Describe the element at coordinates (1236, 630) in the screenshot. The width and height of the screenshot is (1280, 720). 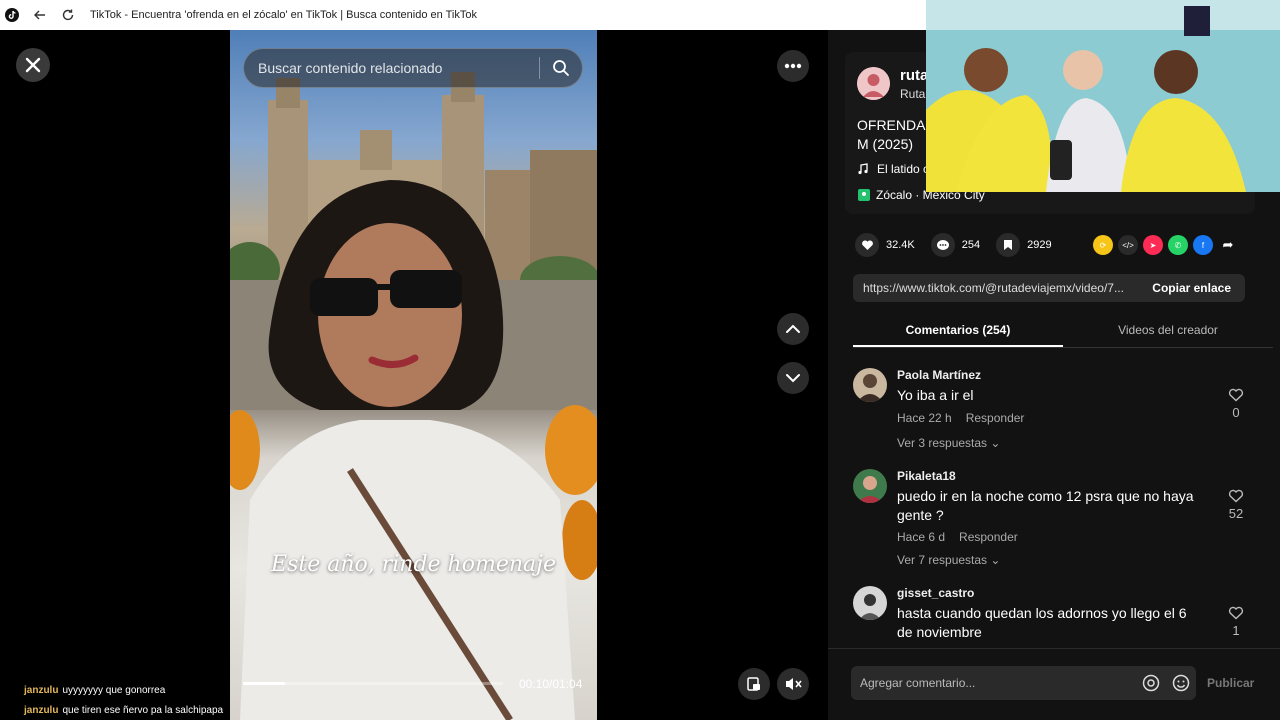
I see `comment-like-count: 1` at that location.